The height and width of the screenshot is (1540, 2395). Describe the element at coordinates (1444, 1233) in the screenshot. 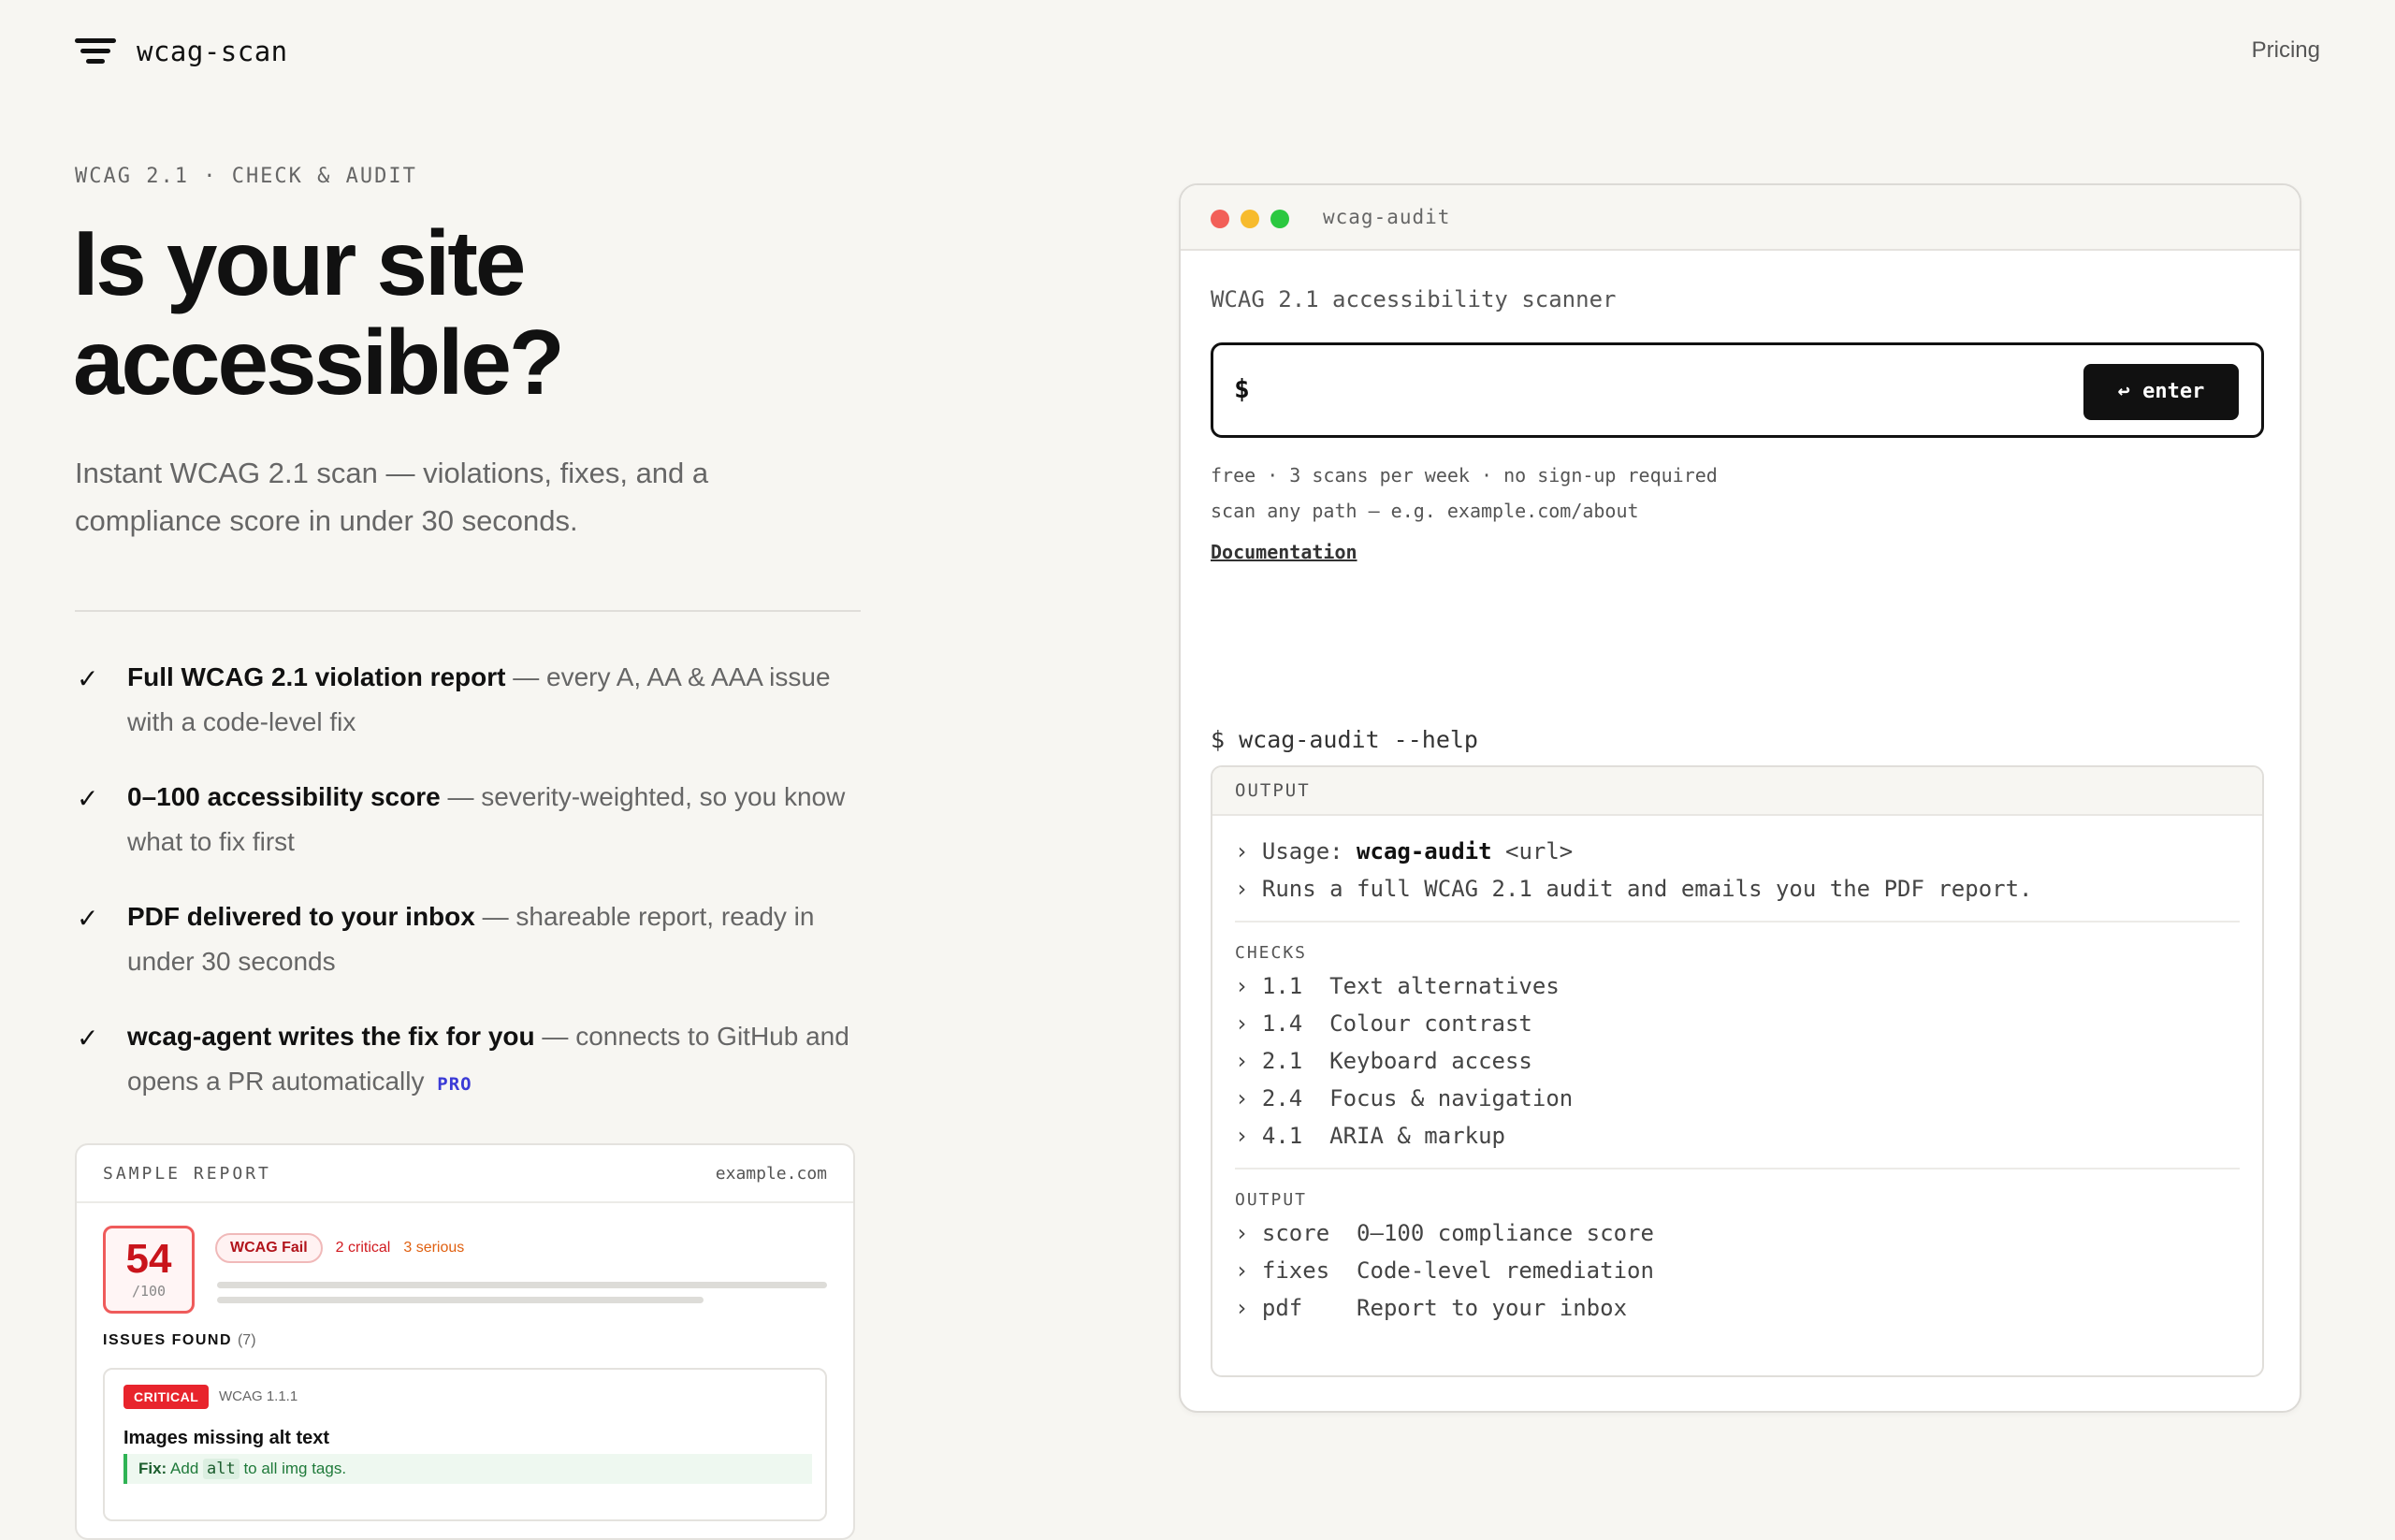

I see `output-item: › score 0–100 compliance score` at that location.